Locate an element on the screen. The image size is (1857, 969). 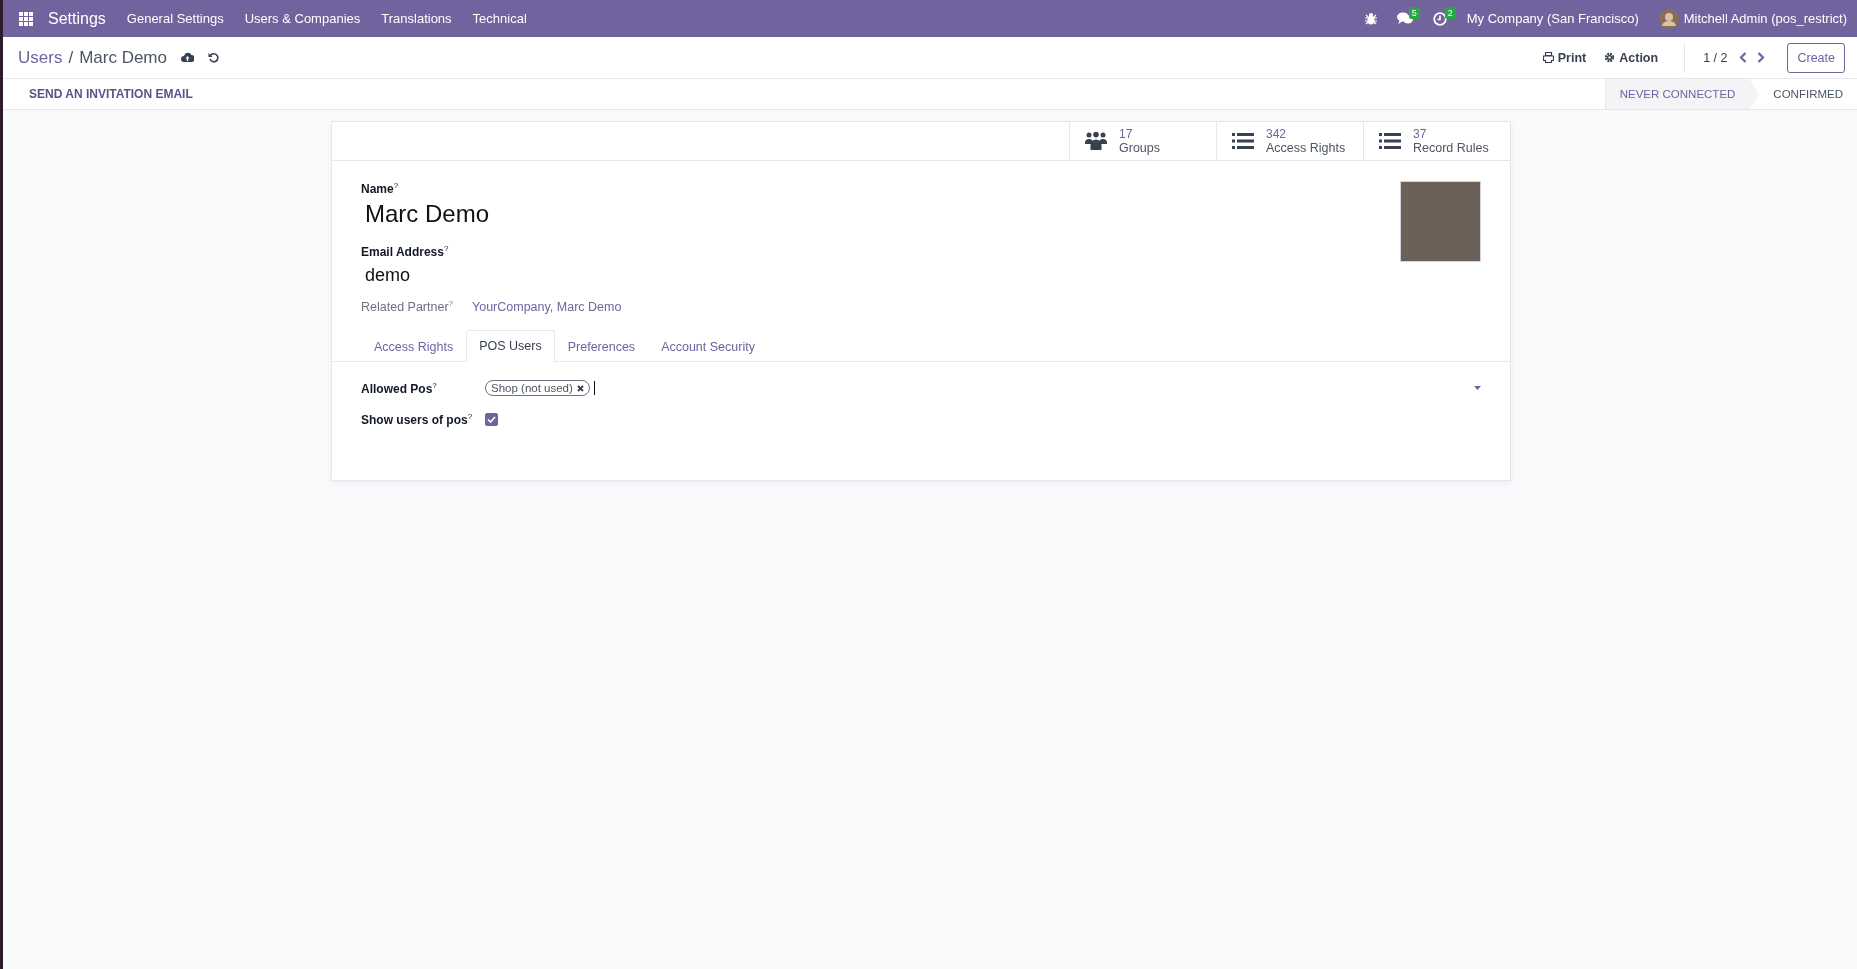
field-label: Email Address$^{?}$ is located at coordinates (405, 251).